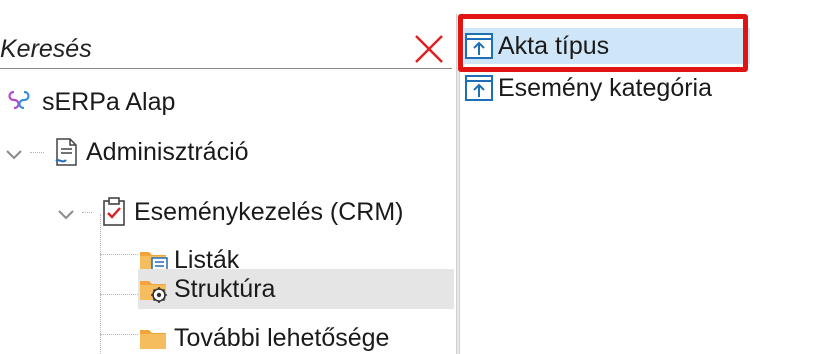 The height and width of the screenshot is (354, 834). Describe the element at coordinates (269, 212) in the screenshot. I see `tree-node-label: Eseménykezelés (CRM)` at that location.